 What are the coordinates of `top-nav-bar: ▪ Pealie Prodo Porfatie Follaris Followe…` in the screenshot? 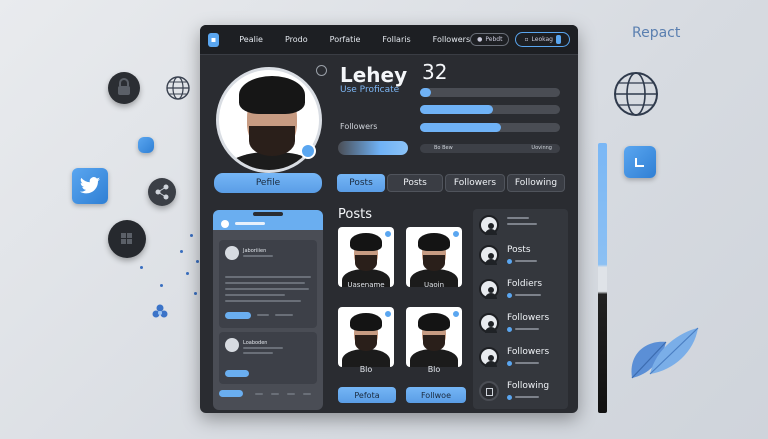 It's located at (389, 40).